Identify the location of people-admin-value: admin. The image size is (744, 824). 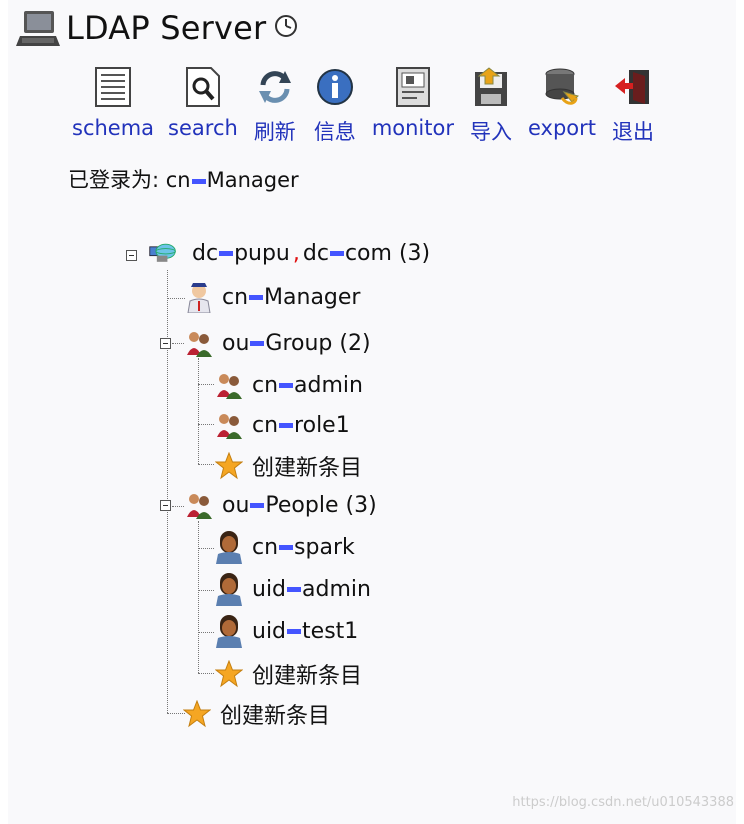
(336, 589).